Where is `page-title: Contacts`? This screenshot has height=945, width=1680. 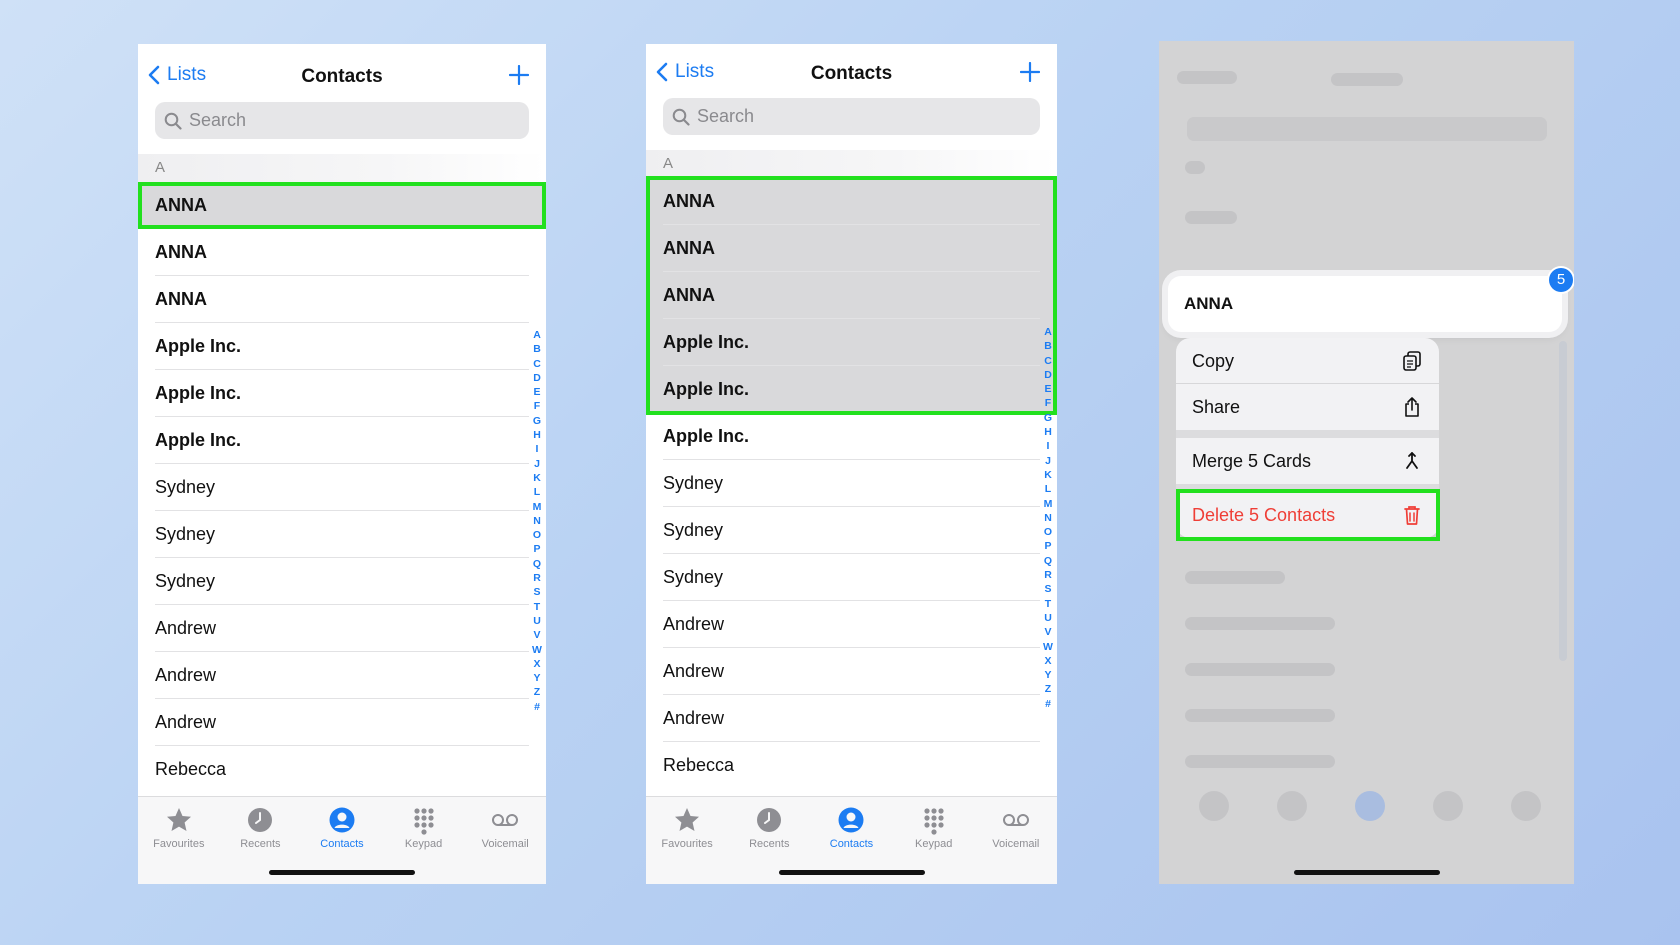 page-title: Contacts is located at coordinates (342, 76).